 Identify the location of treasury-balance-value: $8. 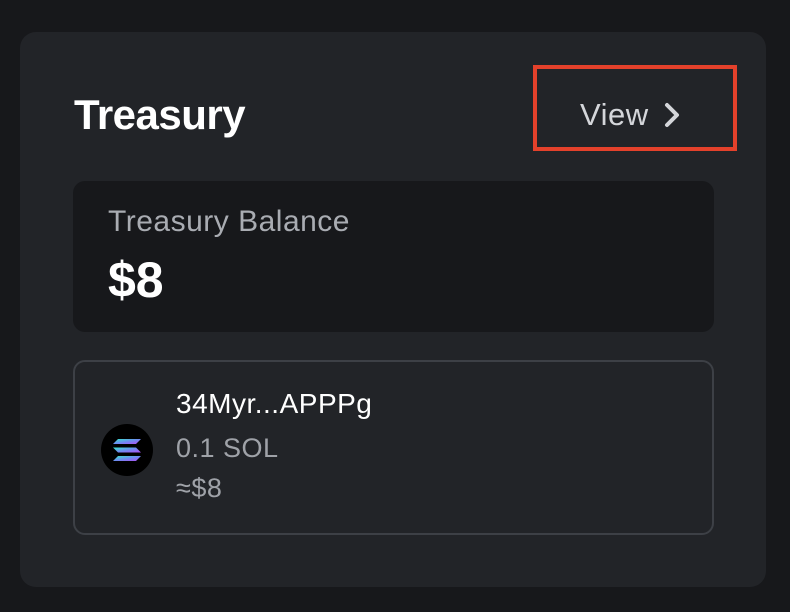
(136, 280).